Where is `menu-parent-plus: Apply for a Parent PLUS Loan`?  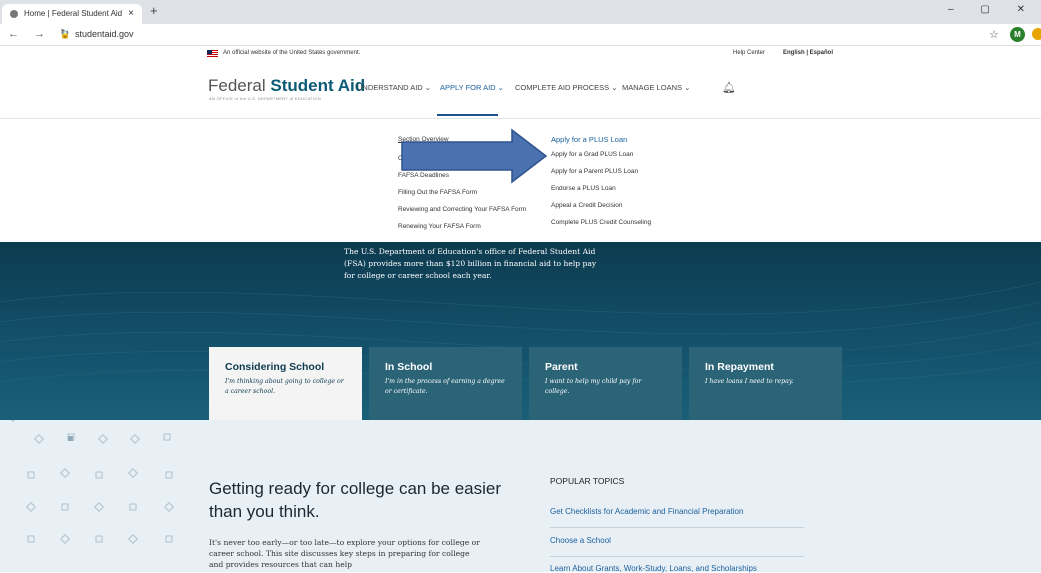 menu-parent-plus: Apply for a Parent PLUS Loan is located at coordinates (594, 171).